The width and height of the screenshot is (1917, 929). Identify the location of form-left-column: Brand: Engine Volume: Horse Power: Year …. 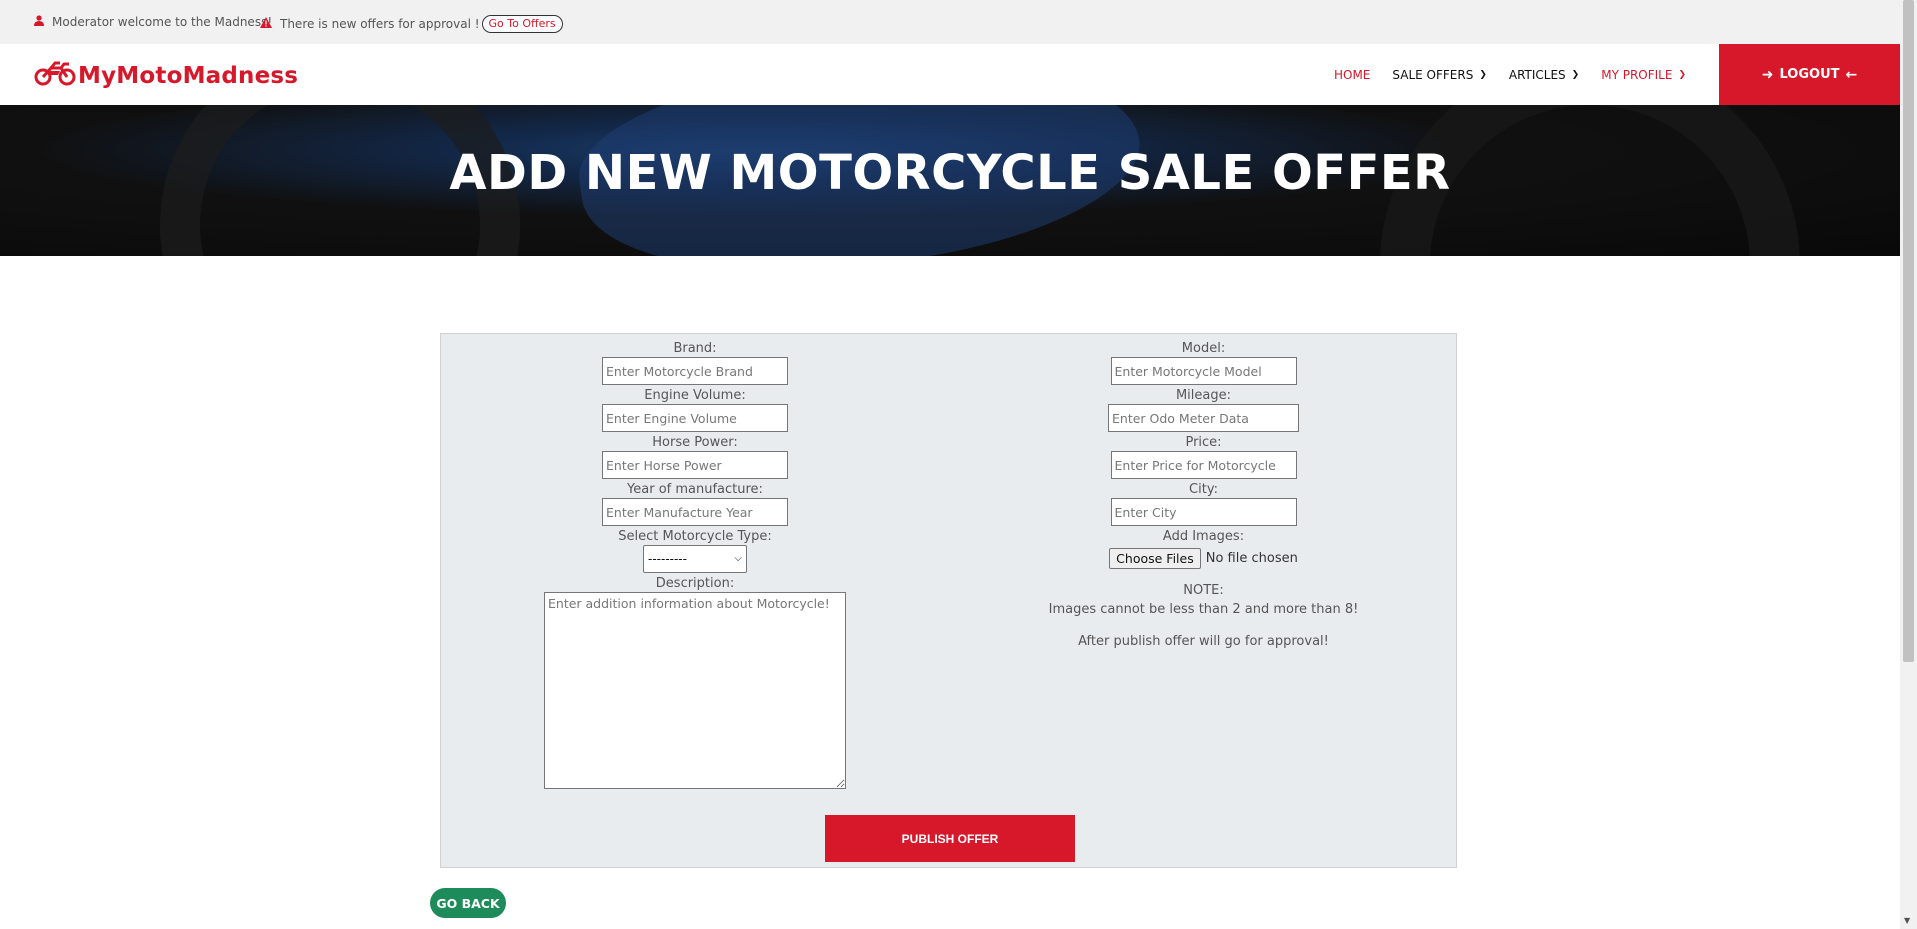
(695, 561).